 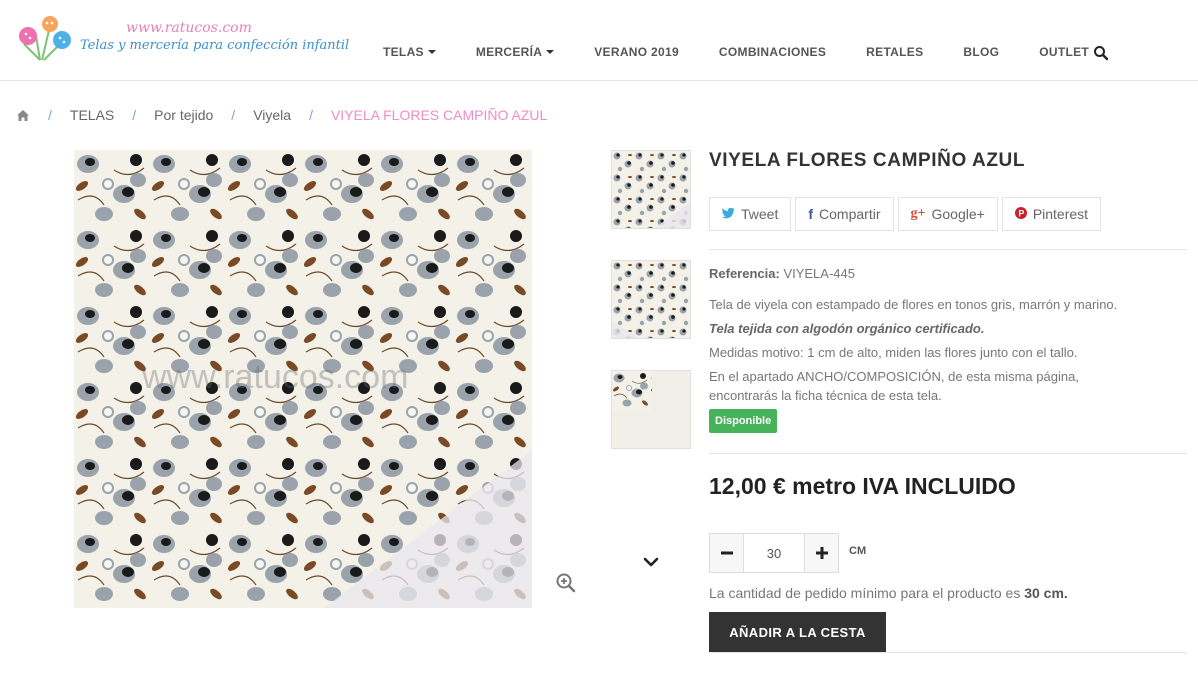 I want to click on nav-outlet: OUTLET, so click(x=1064, y=52).